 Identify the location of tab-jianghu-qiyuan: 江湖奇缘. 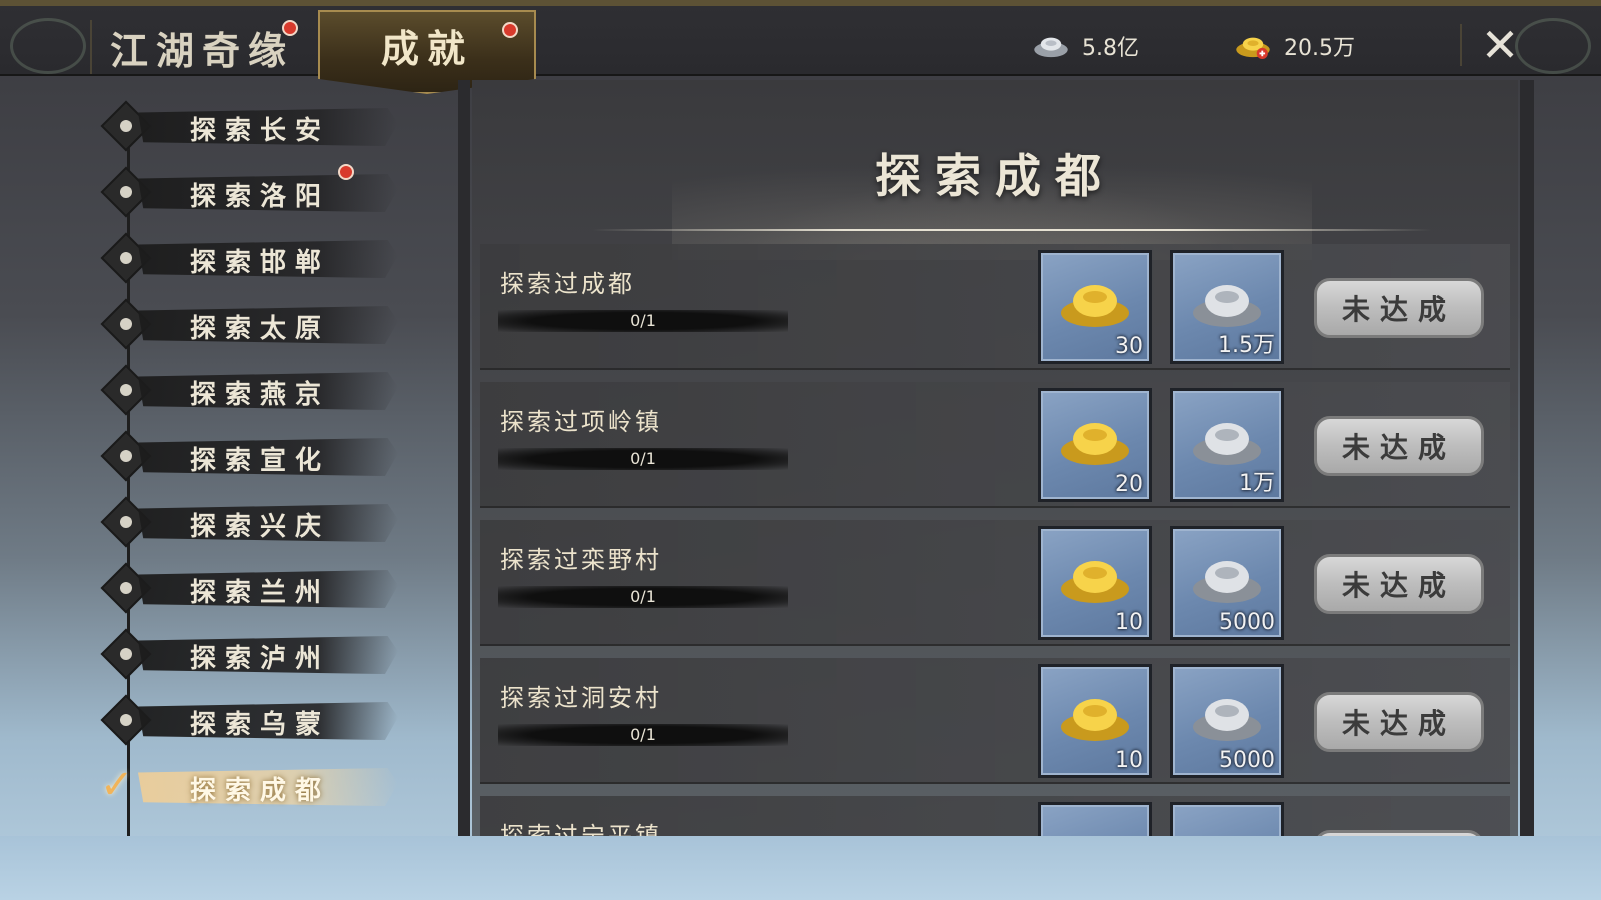
(201, 47).